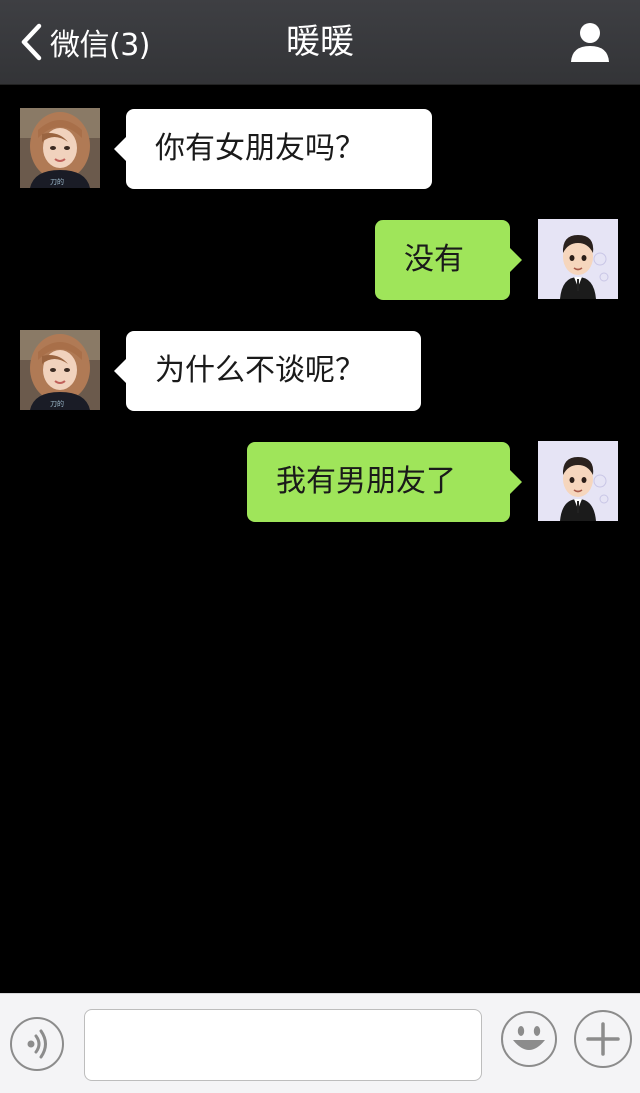  I want to click on emoji-icon, so click(529, 1039).